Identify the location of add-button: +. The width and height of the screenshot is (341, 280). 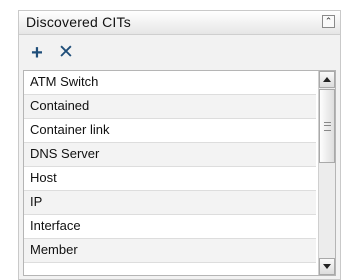
(37, 53).